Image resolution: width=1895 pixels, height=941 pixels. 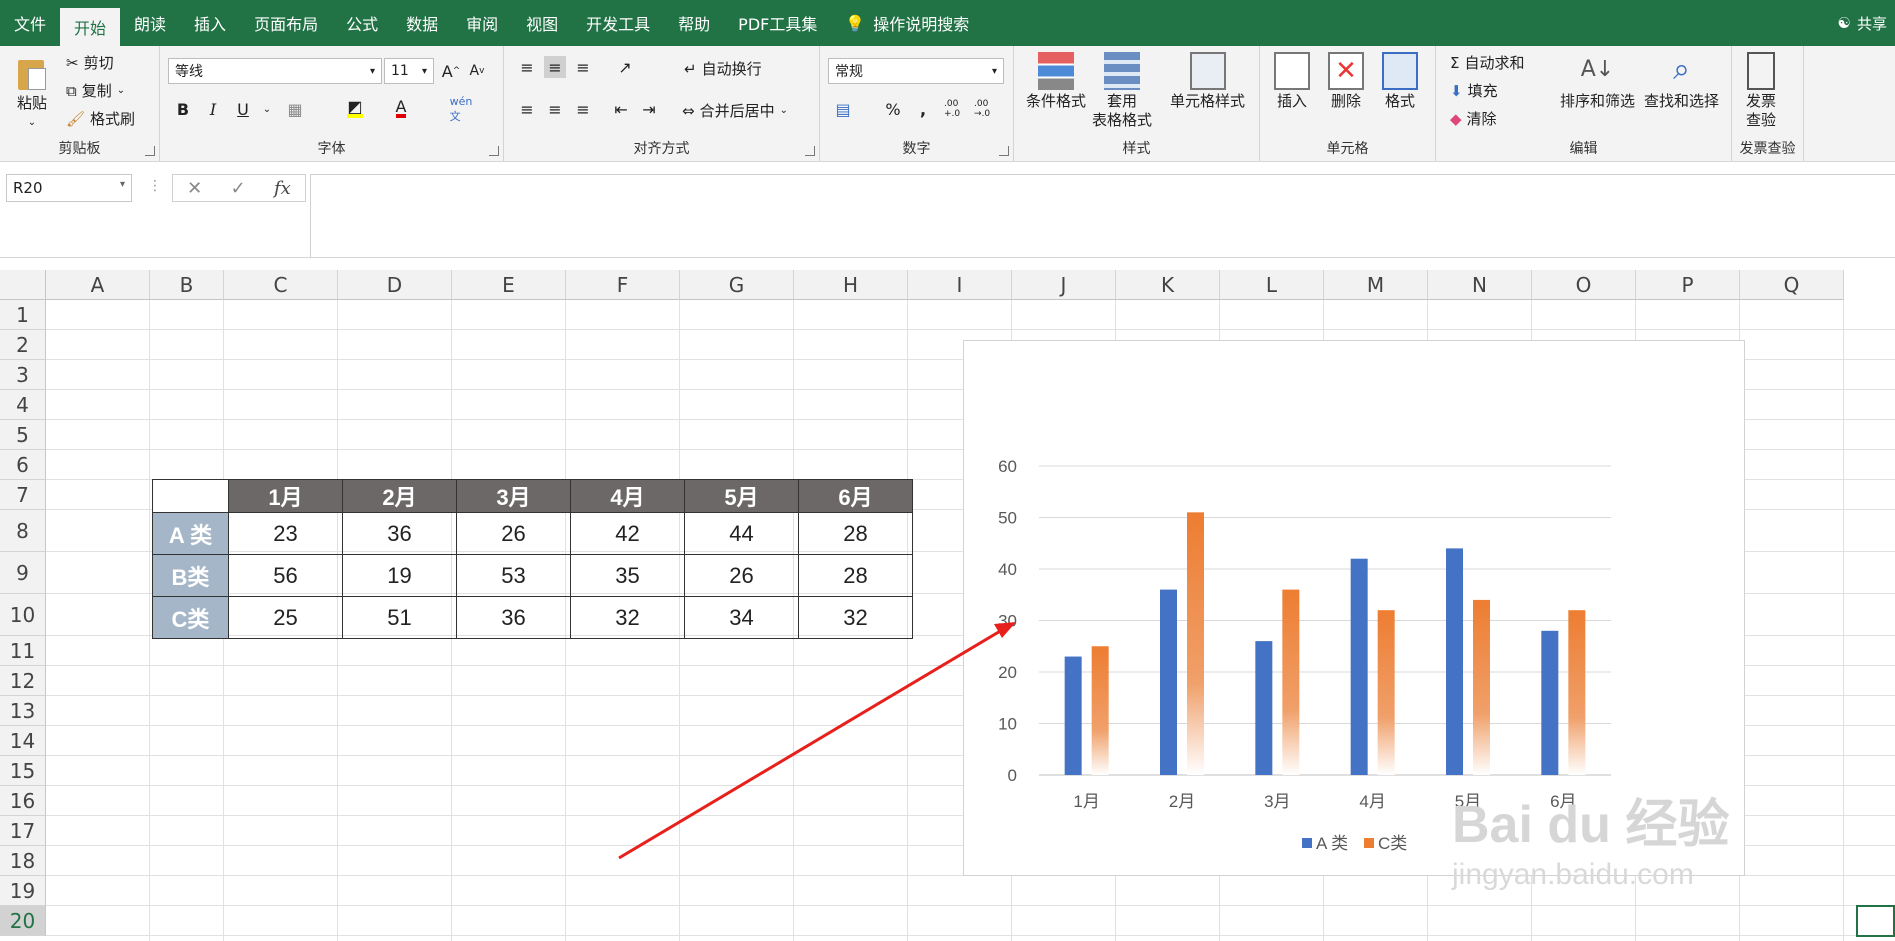 I want to click on column-header-O: O, so click(x=1584, y=285).